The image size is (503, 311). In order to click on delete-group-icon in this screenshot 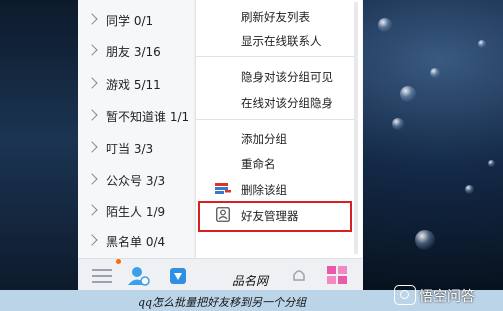, I will do `click(223, 188)`.